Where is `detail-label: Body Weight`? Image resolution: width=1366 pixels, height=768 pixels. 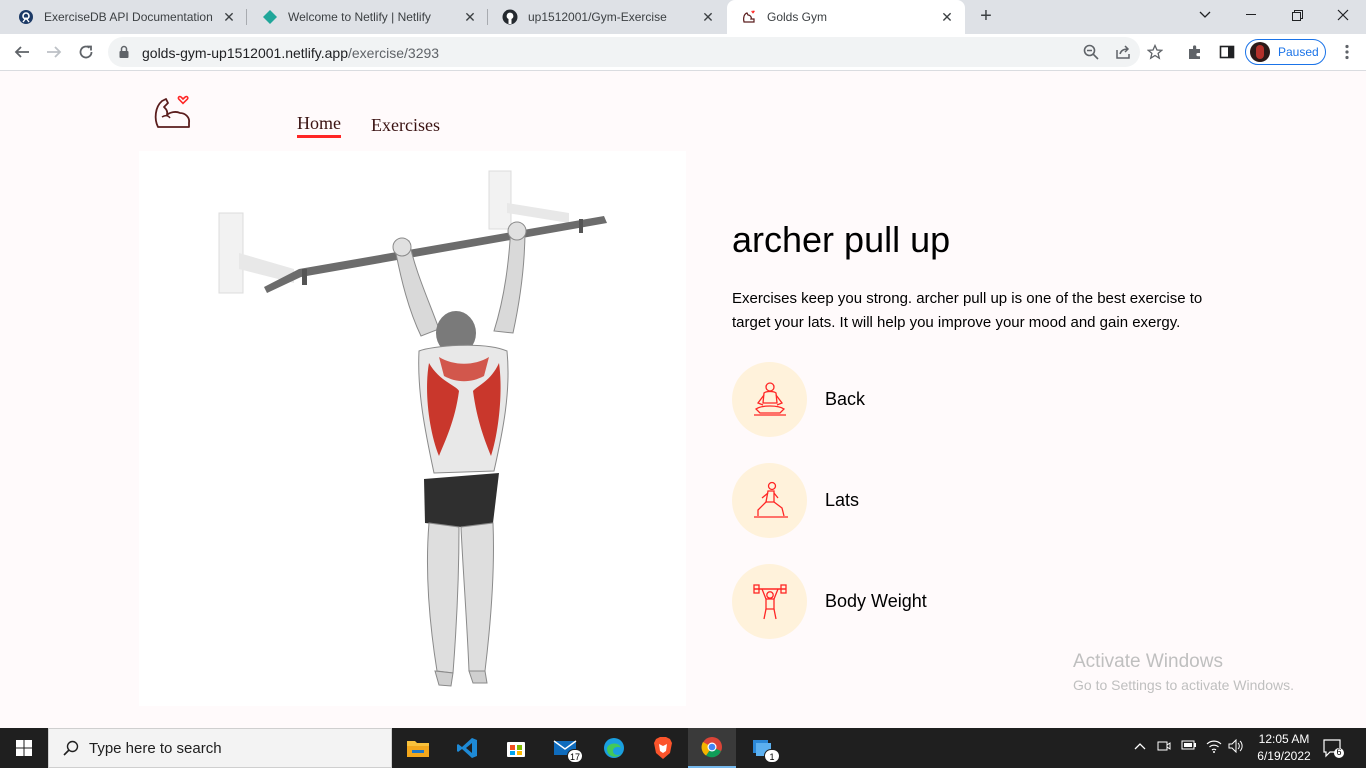
detail-label: Body Weight is located at coordinates (876, 600).